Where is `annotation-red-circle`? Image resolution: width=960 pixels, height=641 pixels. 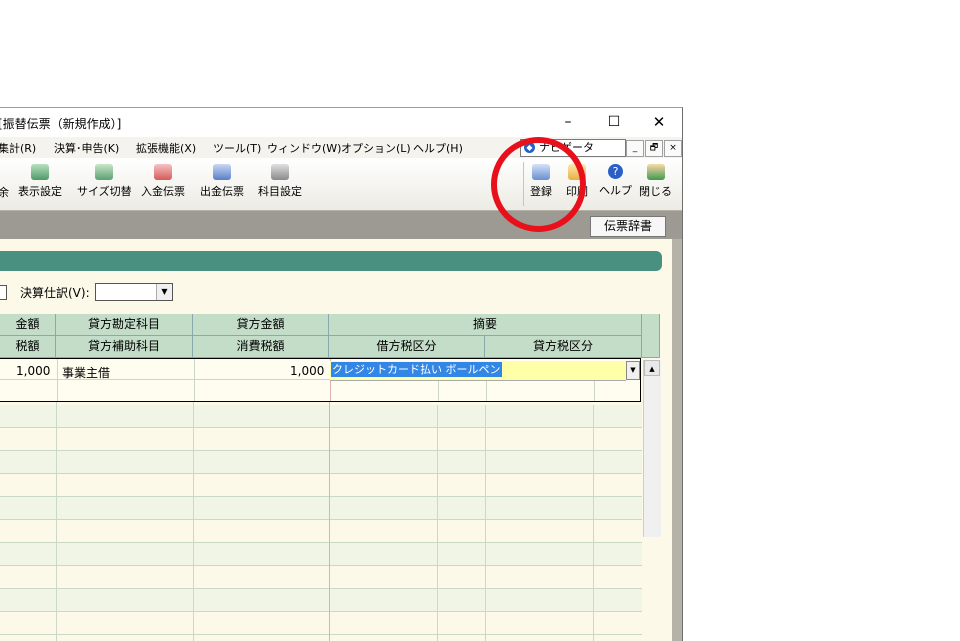
annotation-red-circle is located at coordinates (538, 184).